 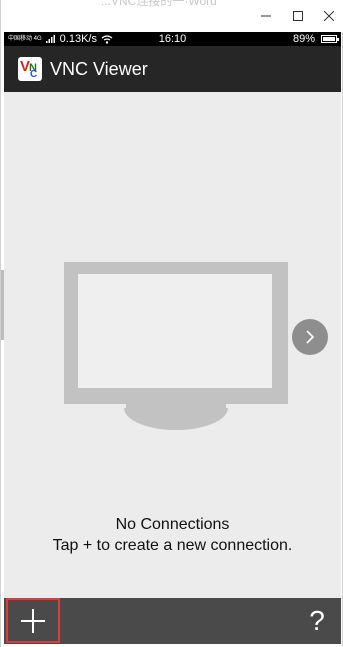 I want to click on next-page-button, so click(x=310, y=337).